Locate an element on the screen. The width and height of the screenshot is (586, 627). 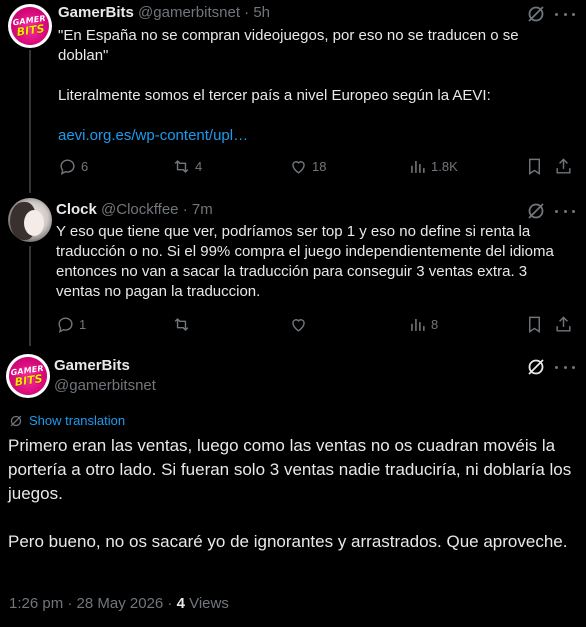
views-count: 1.8K is located at coordinates (444, 166).